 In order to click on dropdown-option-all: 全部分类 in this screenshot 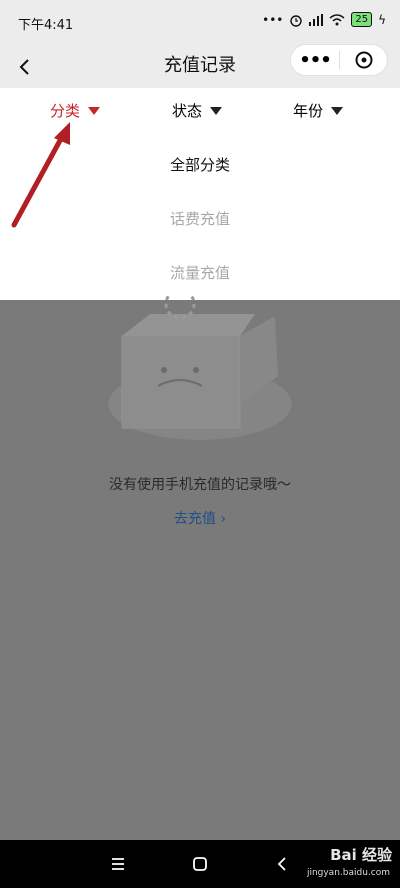, I will do `click(200, 164)`.